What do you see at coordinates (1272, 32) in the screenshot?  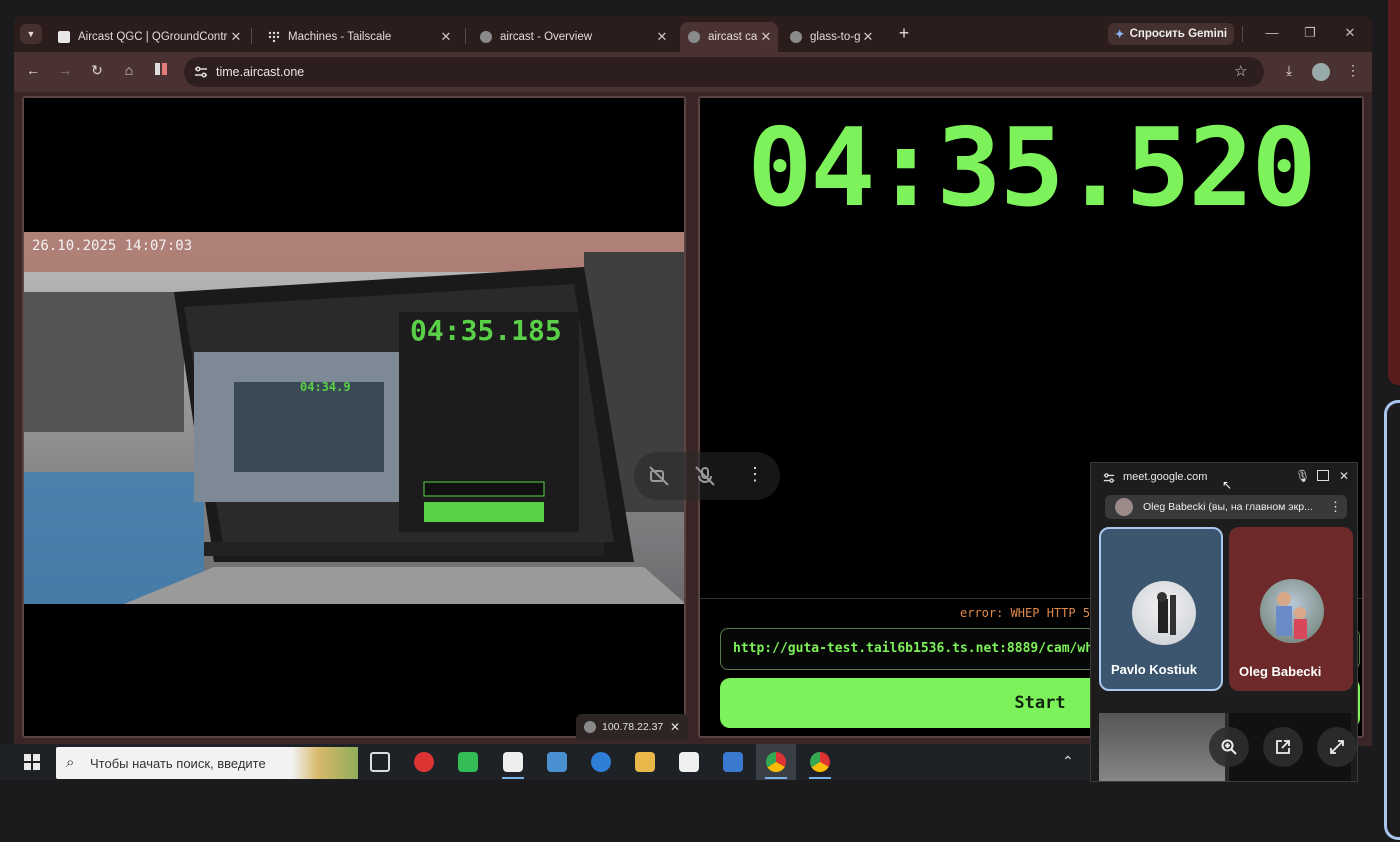 I see `minimize-icon: —` at bounding box center [1272, 32].